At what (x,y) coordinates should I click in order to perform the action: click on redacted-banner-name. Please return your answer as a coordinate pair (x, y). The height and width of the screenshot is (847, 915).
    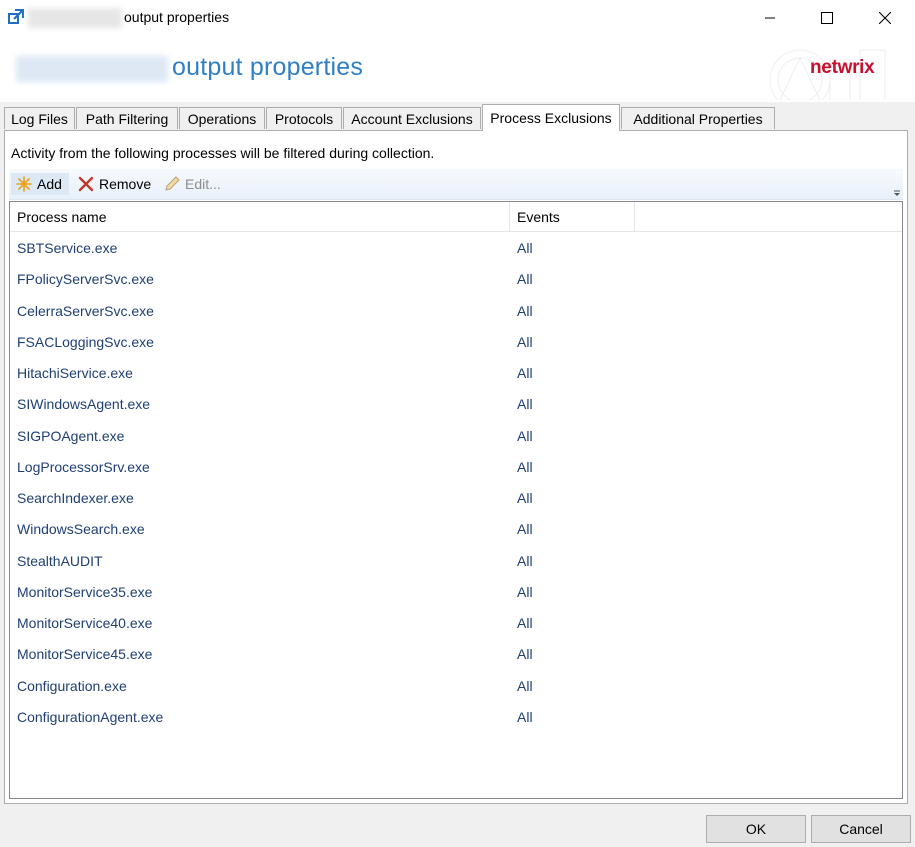
    Looking at the image, I should click on (92, 69).